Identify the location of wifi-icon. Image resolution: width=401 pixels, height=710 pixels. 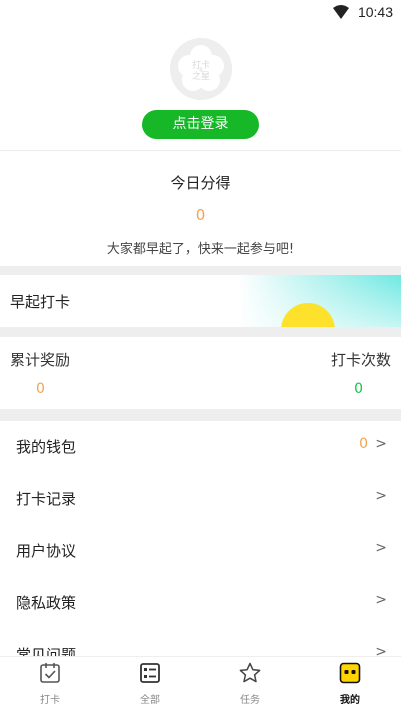
(341, 12).